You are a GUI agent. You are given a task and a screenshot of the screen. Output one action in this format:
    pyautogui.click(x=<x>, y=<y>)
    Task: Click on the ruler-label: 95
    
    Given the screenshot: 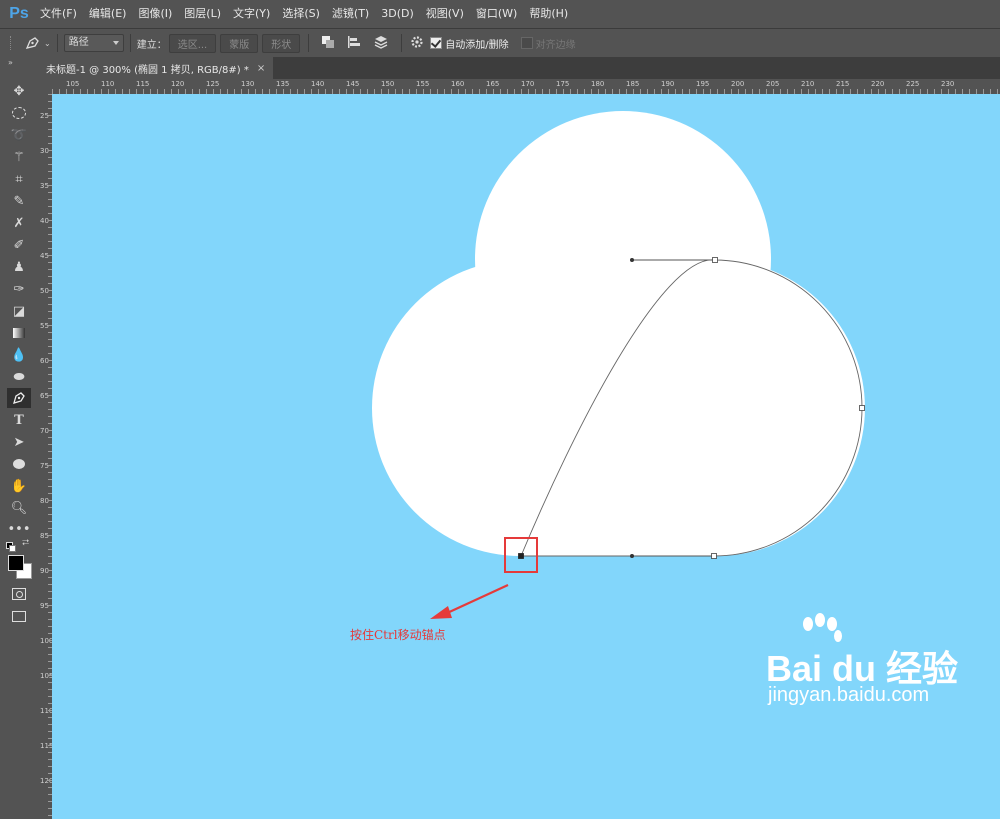 What is the action you would take?
    pyautogui.click(x=44, y=606)
    